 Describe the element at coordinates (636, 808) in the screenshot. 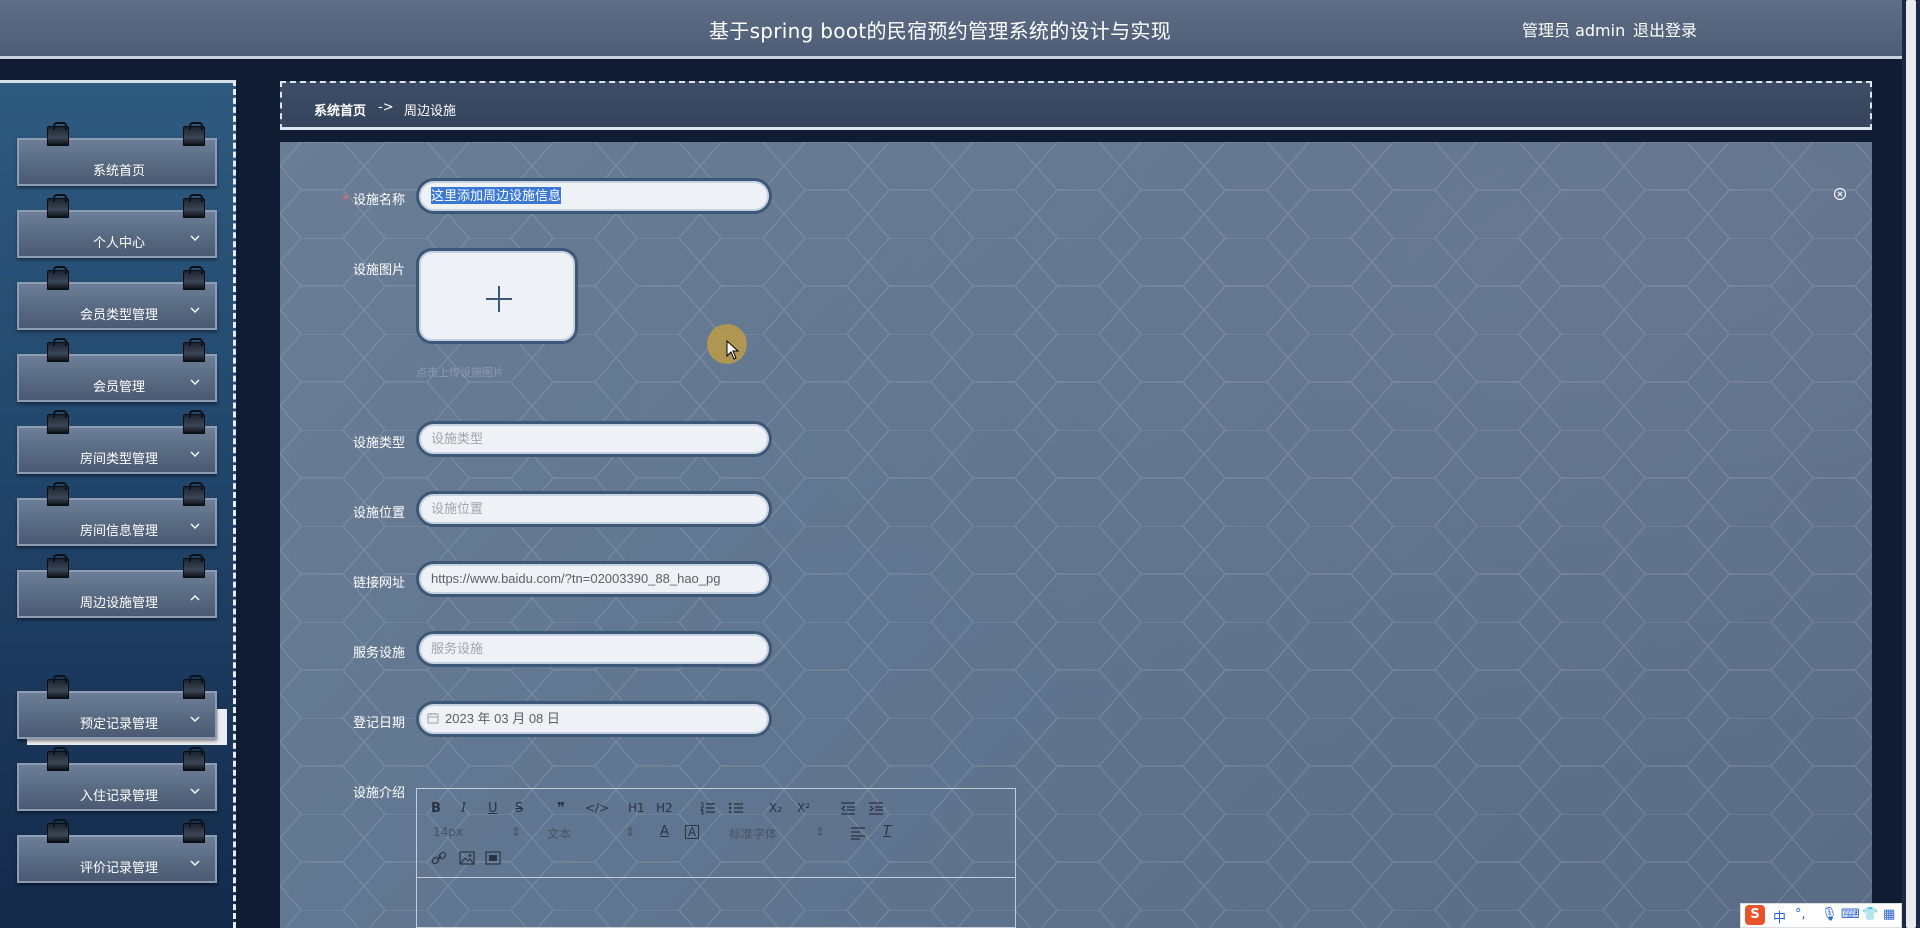

I see `h1-button: H1` at that location.